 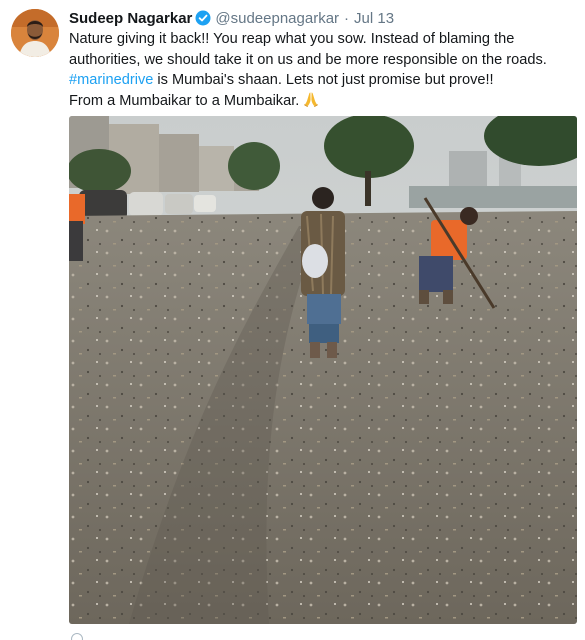 I want to click on tweet-timestamp: Jul 13, so click(x=374, y=18).